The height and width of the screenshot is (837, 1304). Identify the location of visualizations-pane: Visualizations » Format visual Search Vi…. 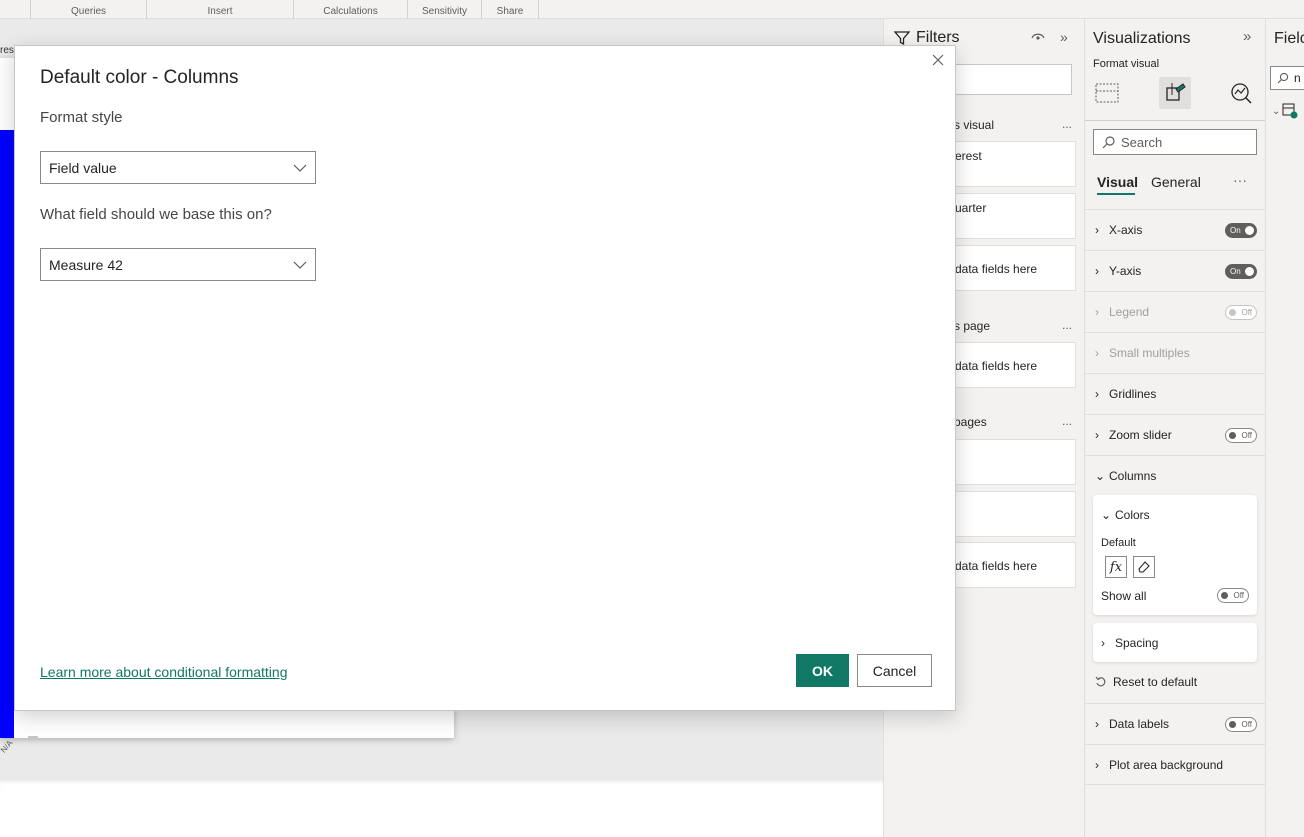
(1175, 428).